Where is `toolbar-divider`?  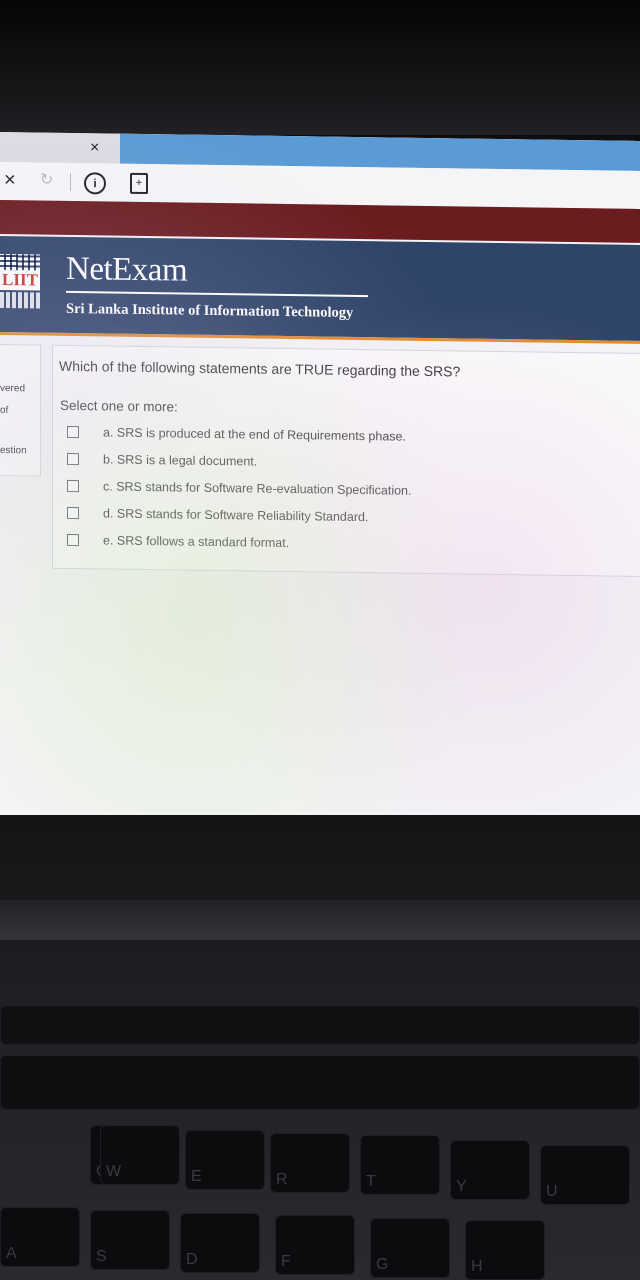 toolbar-divider is located at coordinates (70, 181).